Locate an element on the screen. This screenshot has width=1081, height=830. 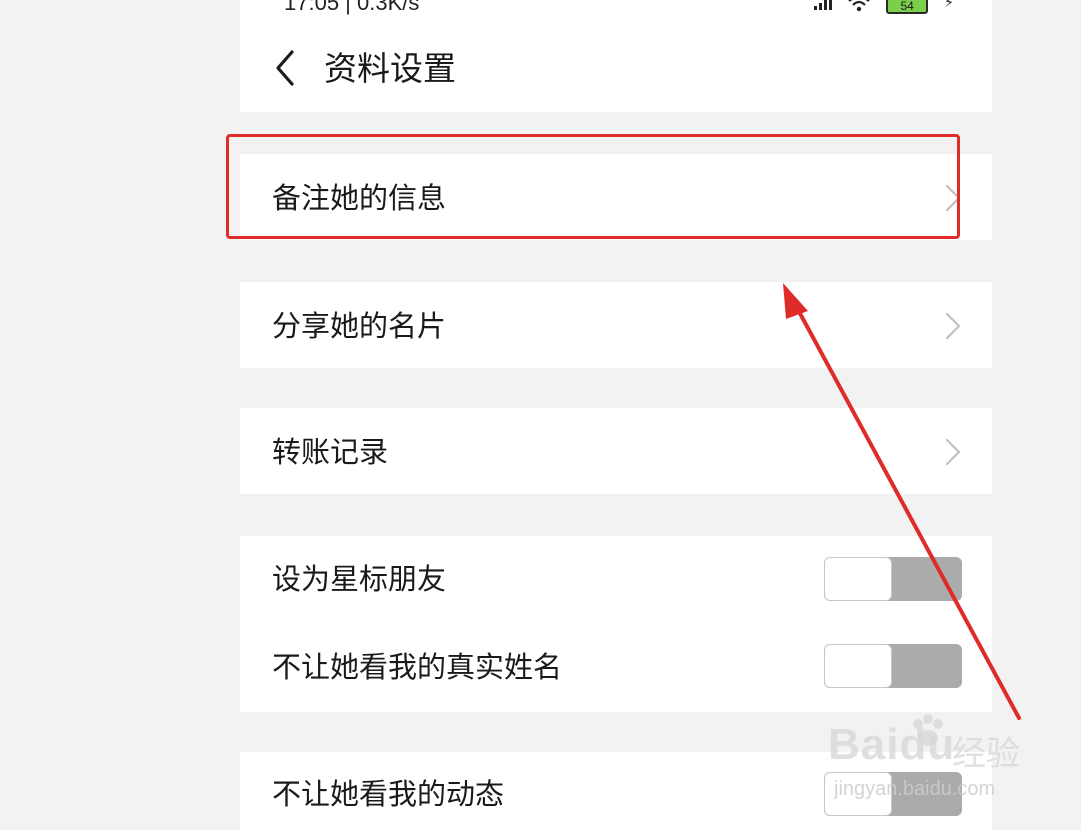
privacy-group: 设为星标朋友 不让她看我的真实姓名 is located at coordinates (616, 624).